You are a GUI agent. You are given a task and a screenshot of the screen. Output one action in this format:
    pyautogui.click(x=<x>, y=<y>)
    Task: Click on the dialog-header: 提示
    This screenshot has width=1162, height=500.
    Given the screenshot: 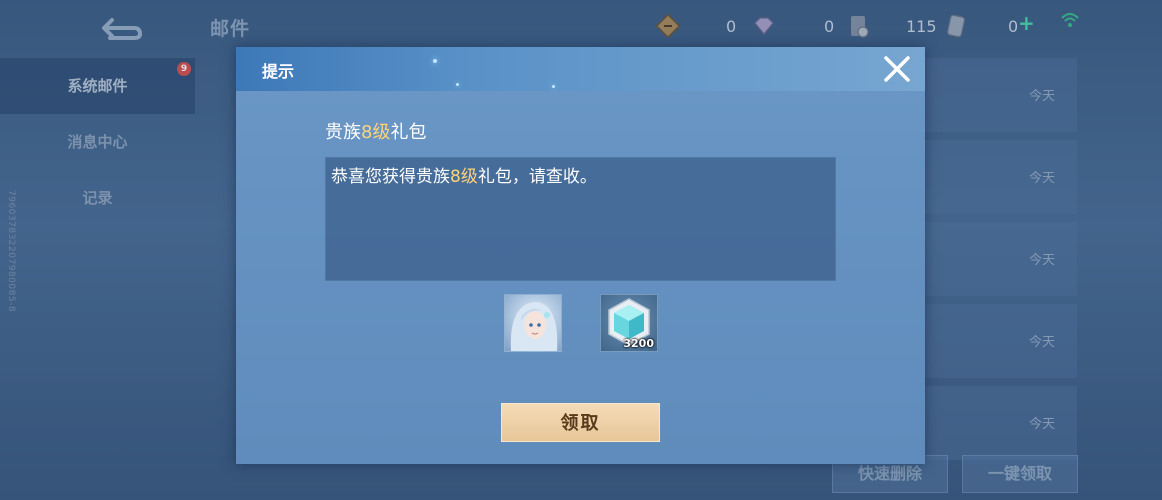 What is the action you would take?
    pyautogui.click(x=580, y=69)
    